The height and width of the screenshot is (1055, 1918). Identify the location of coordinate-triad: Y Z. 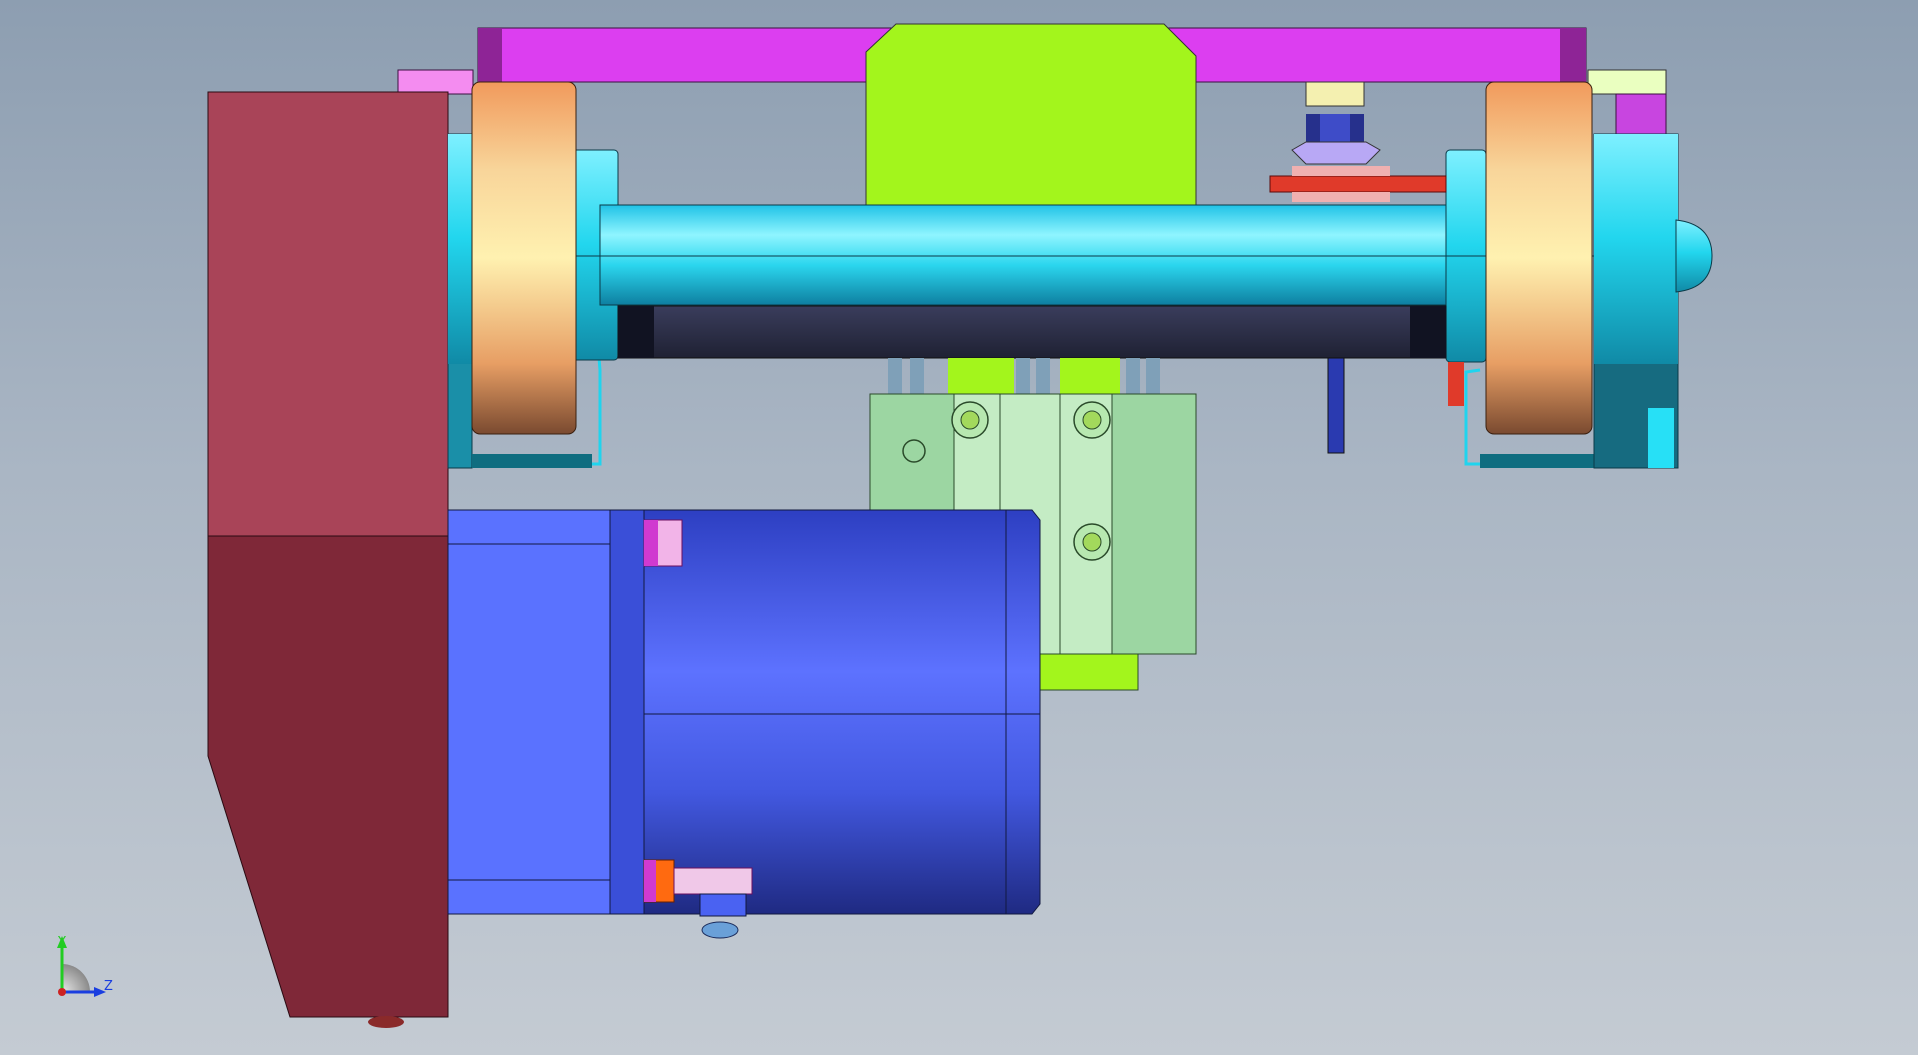
(85, 966).